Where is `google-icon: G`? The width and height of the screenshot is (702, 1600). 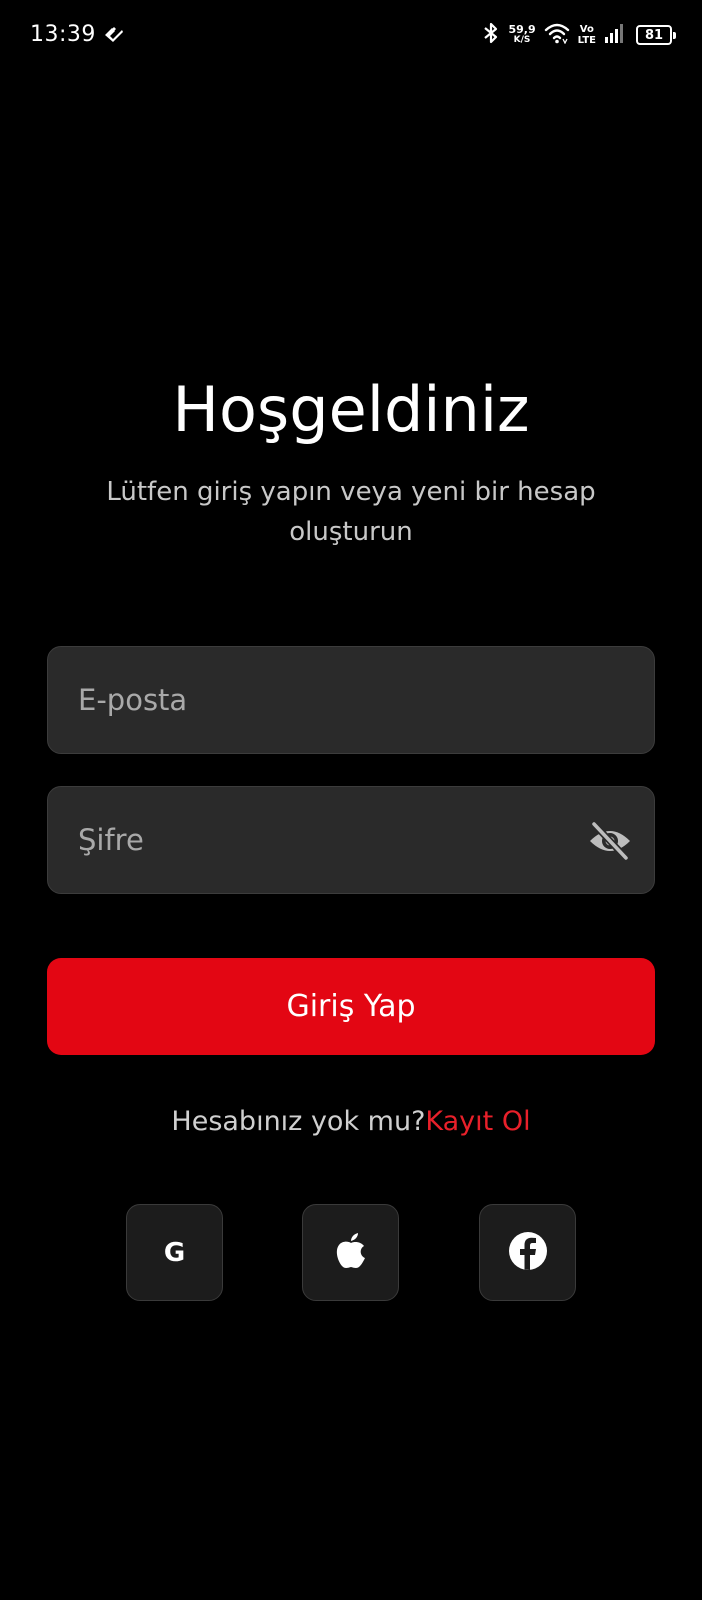
google-icon: G is located at coordinates (174, 1252).